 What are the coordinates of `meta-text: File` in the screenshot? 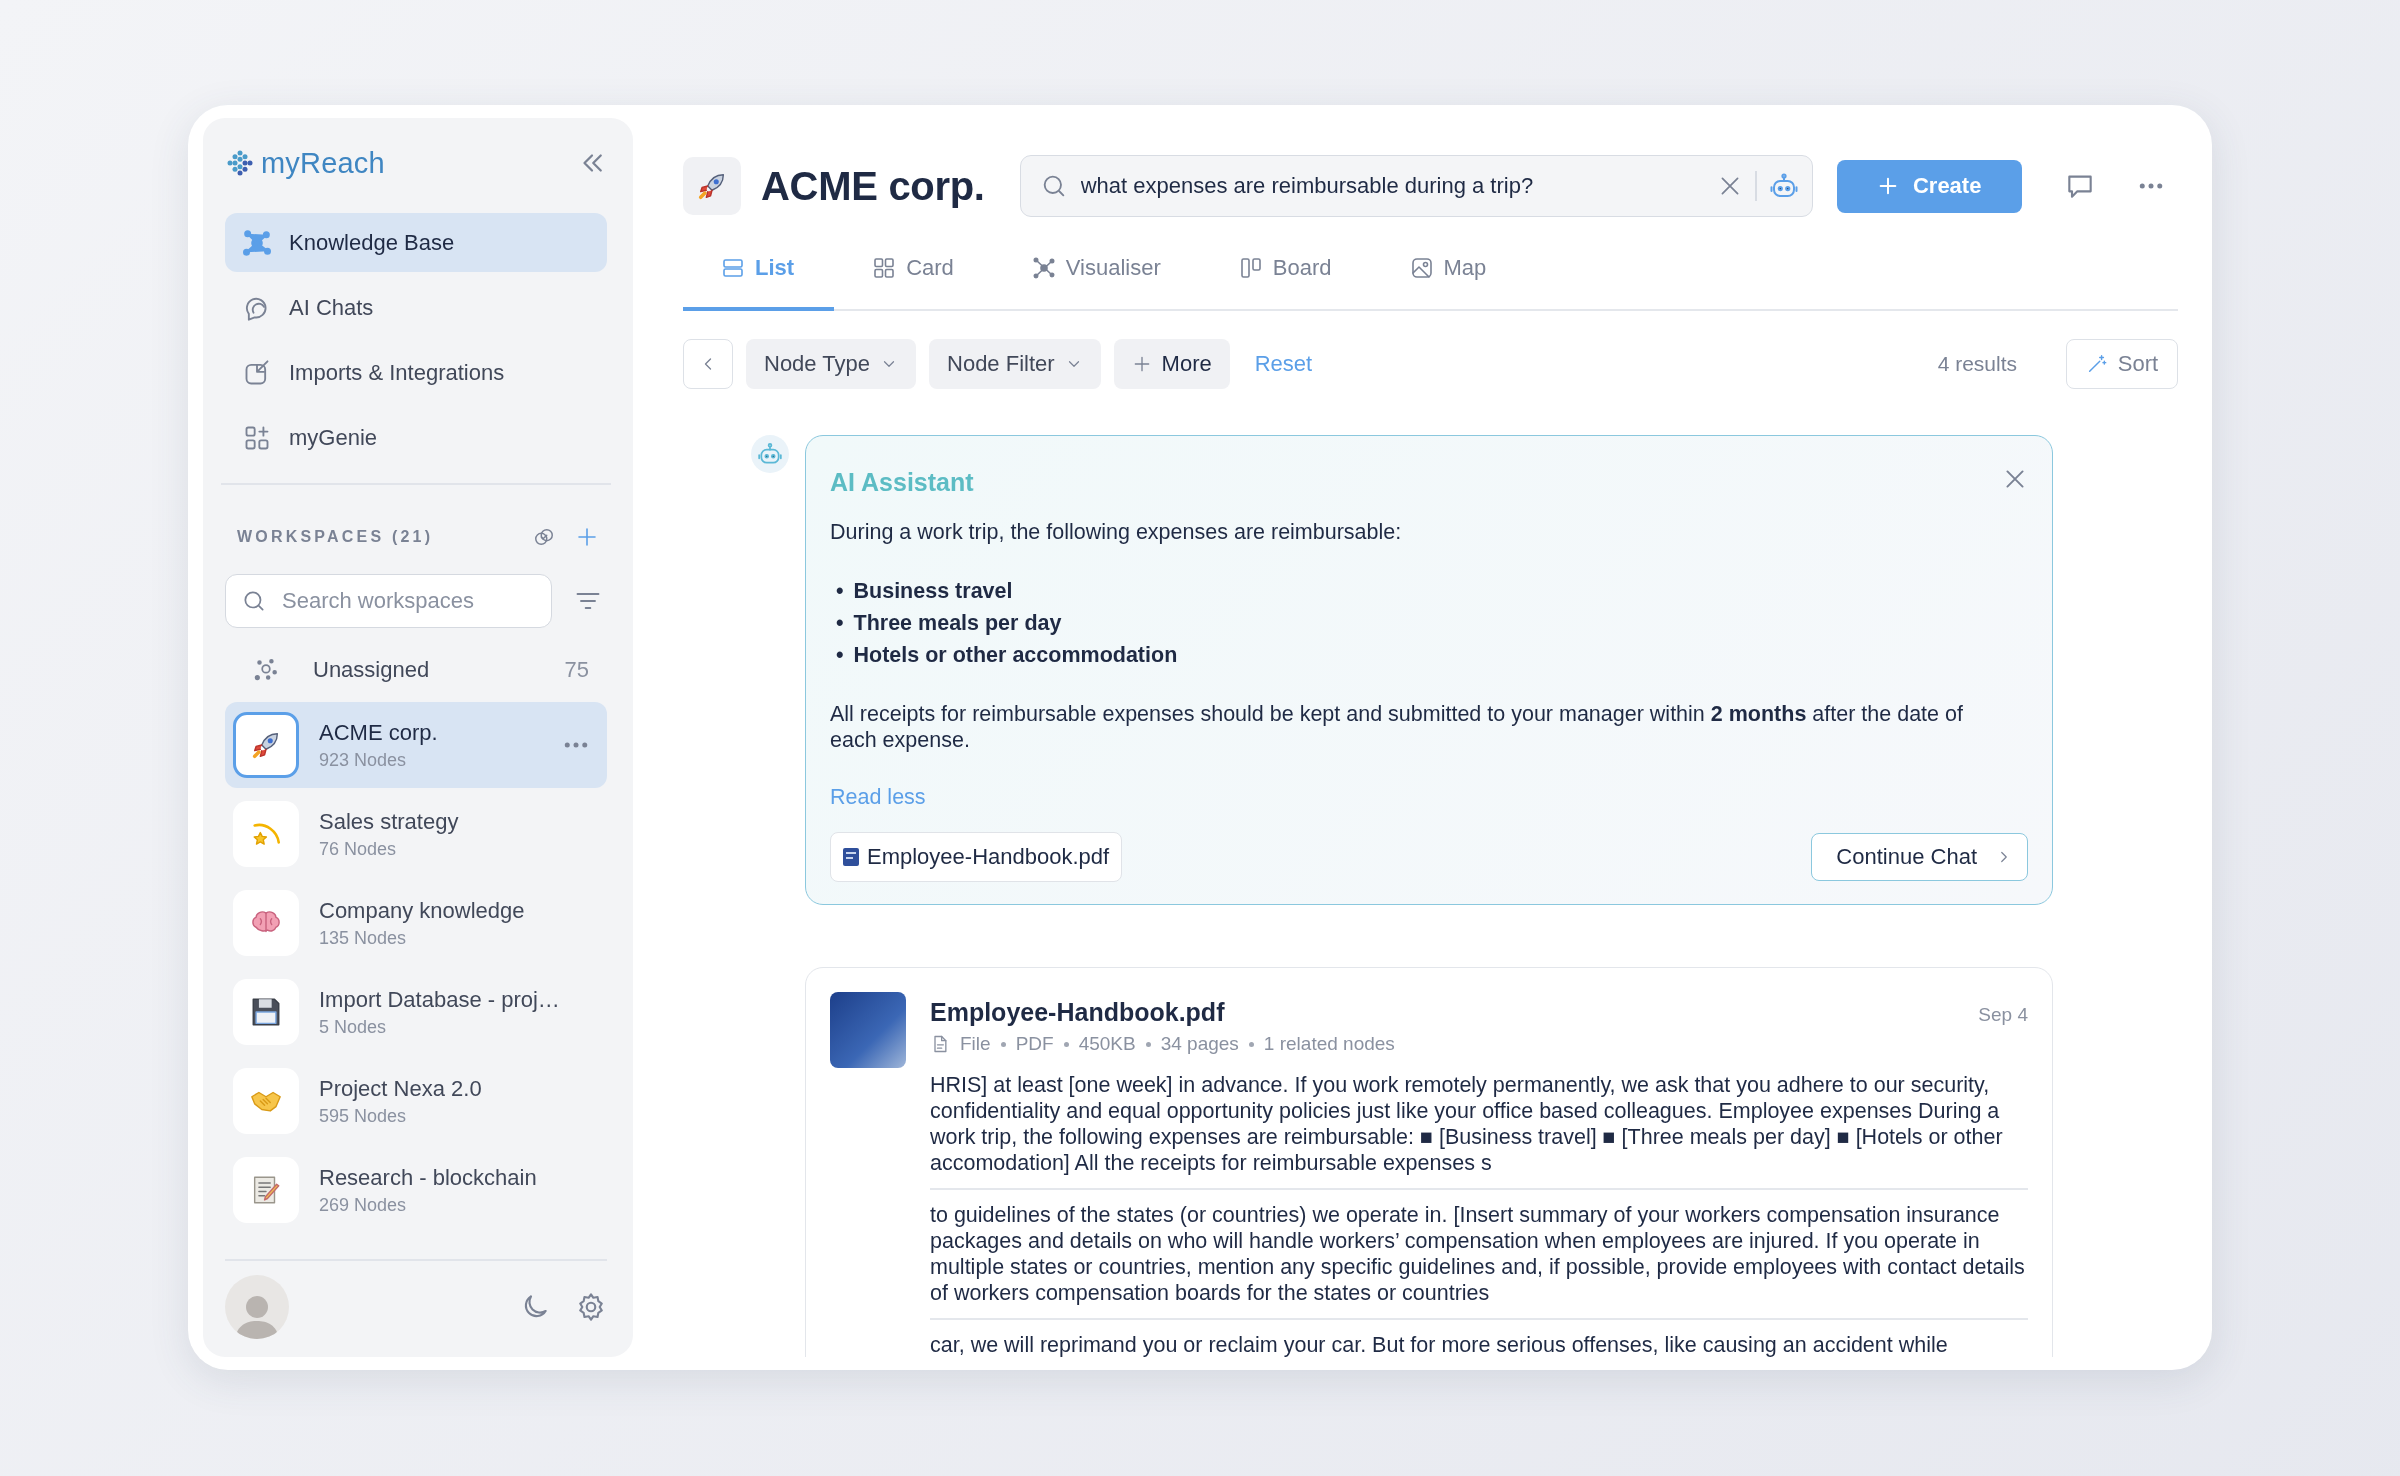 It's located at (975, 1044).